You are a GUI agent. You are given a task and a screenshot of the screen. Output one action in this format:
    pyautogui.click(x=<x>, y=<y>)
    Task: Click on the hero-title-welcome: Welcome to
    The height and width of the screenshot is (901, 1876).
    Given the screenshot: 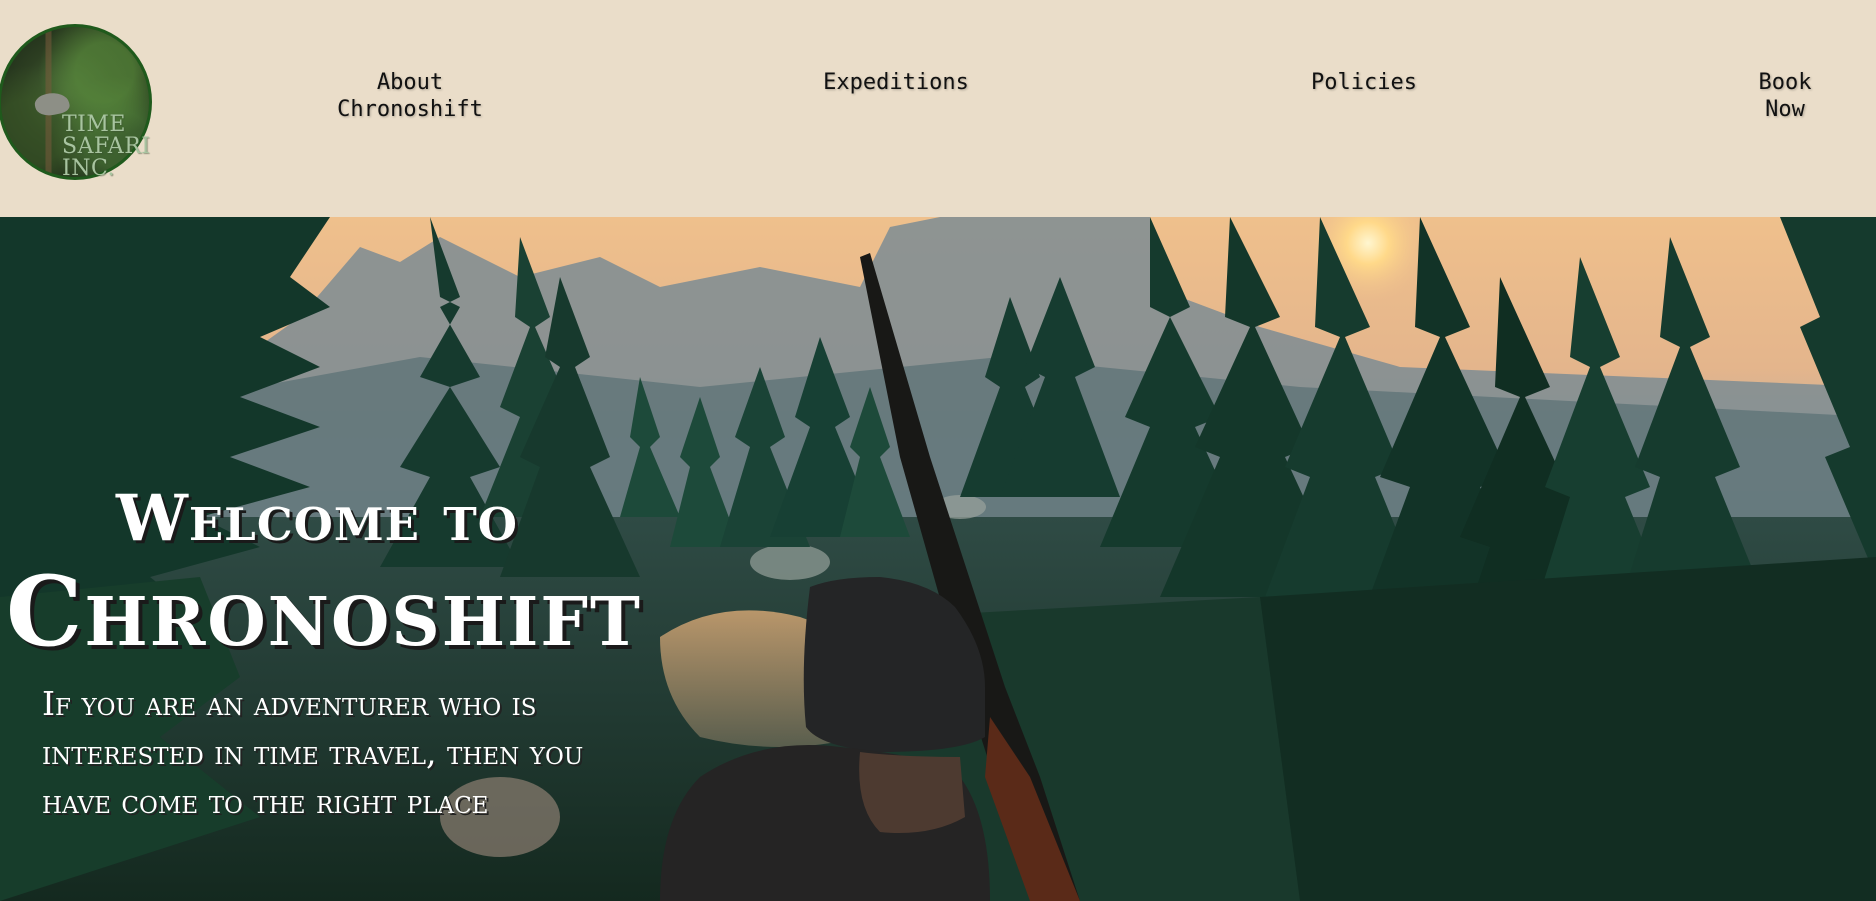 What is the action you would take?
    pyautogui.click(x=317, y=518)
    